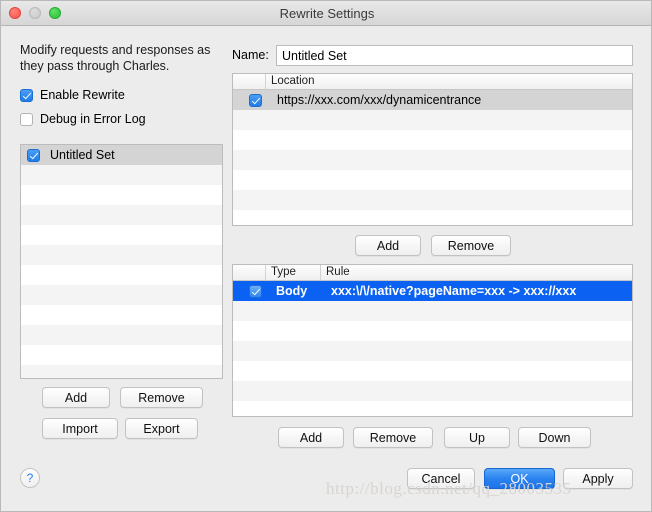 The height and width of the screenshot is (512, 652). I want to click on help-icon: ?, so click(30, 478).